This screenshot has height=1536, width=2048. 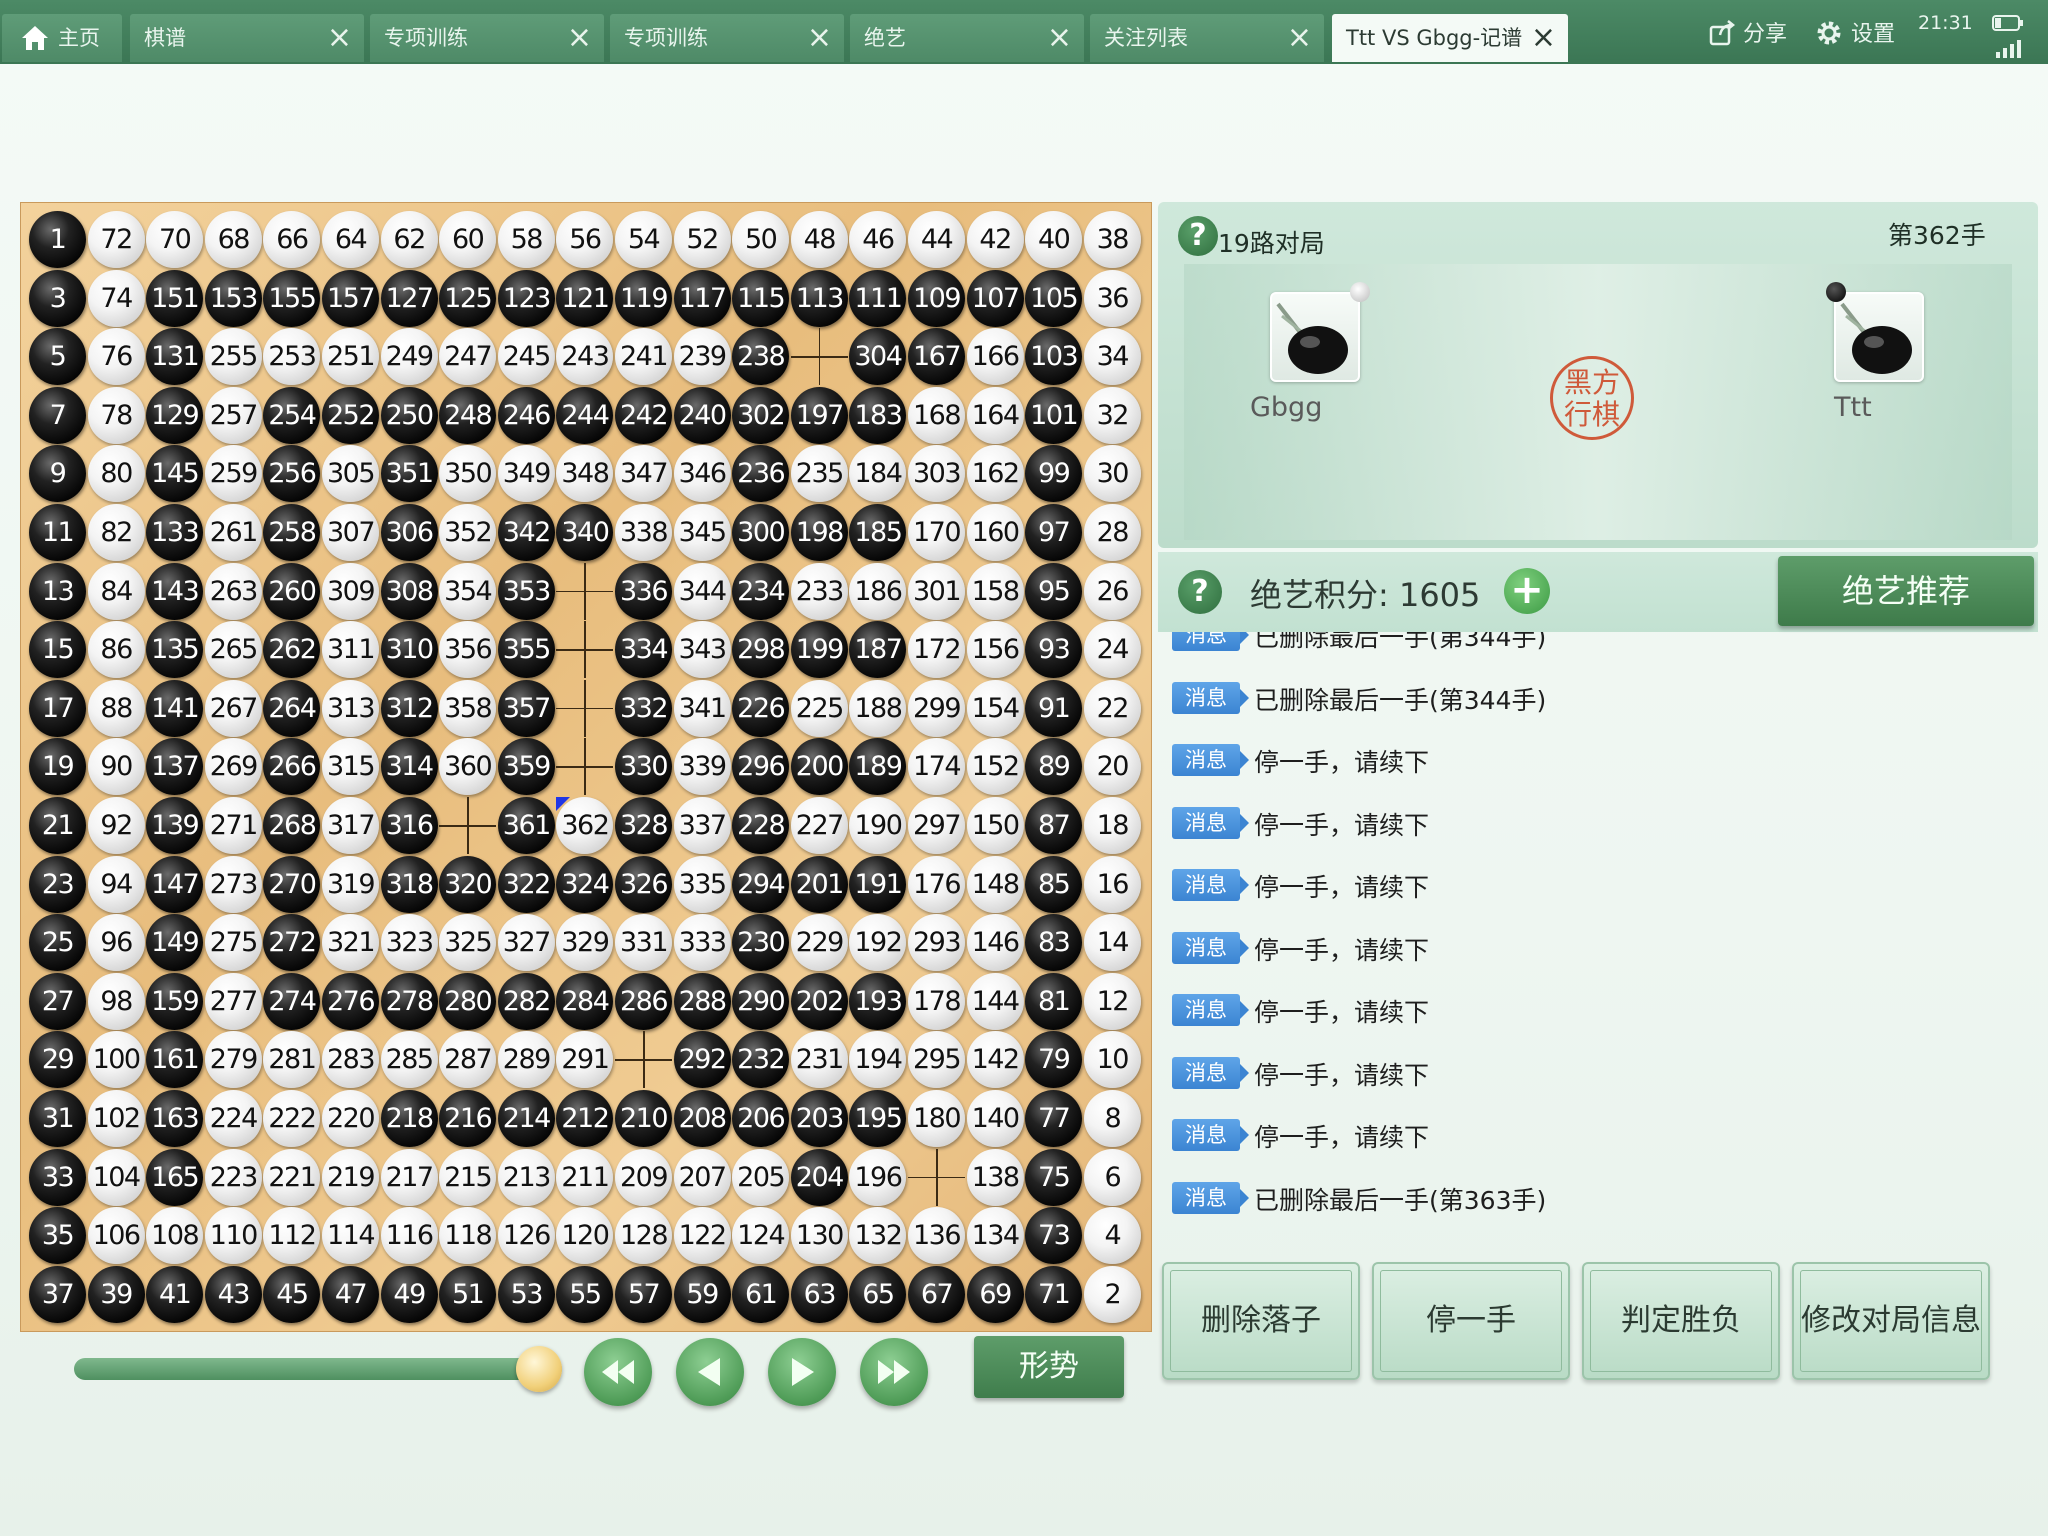 I want to click on white-stone: 269, so click(x=233, y=767).